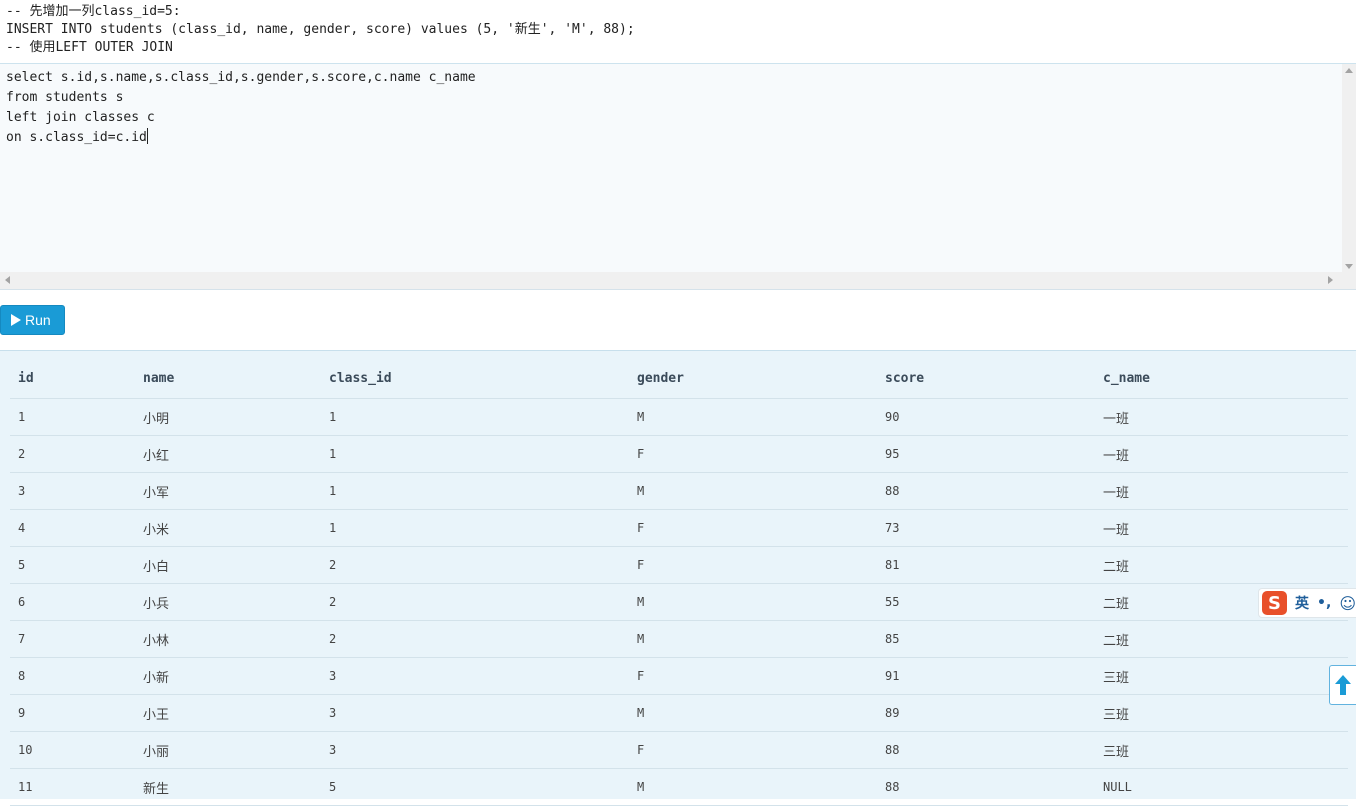 The height and width of the screenshot is (806, 1356). What do you see at coordinates (16, 320) in the screenshot?
I see `play-icon` at bounding box center [16, 320].